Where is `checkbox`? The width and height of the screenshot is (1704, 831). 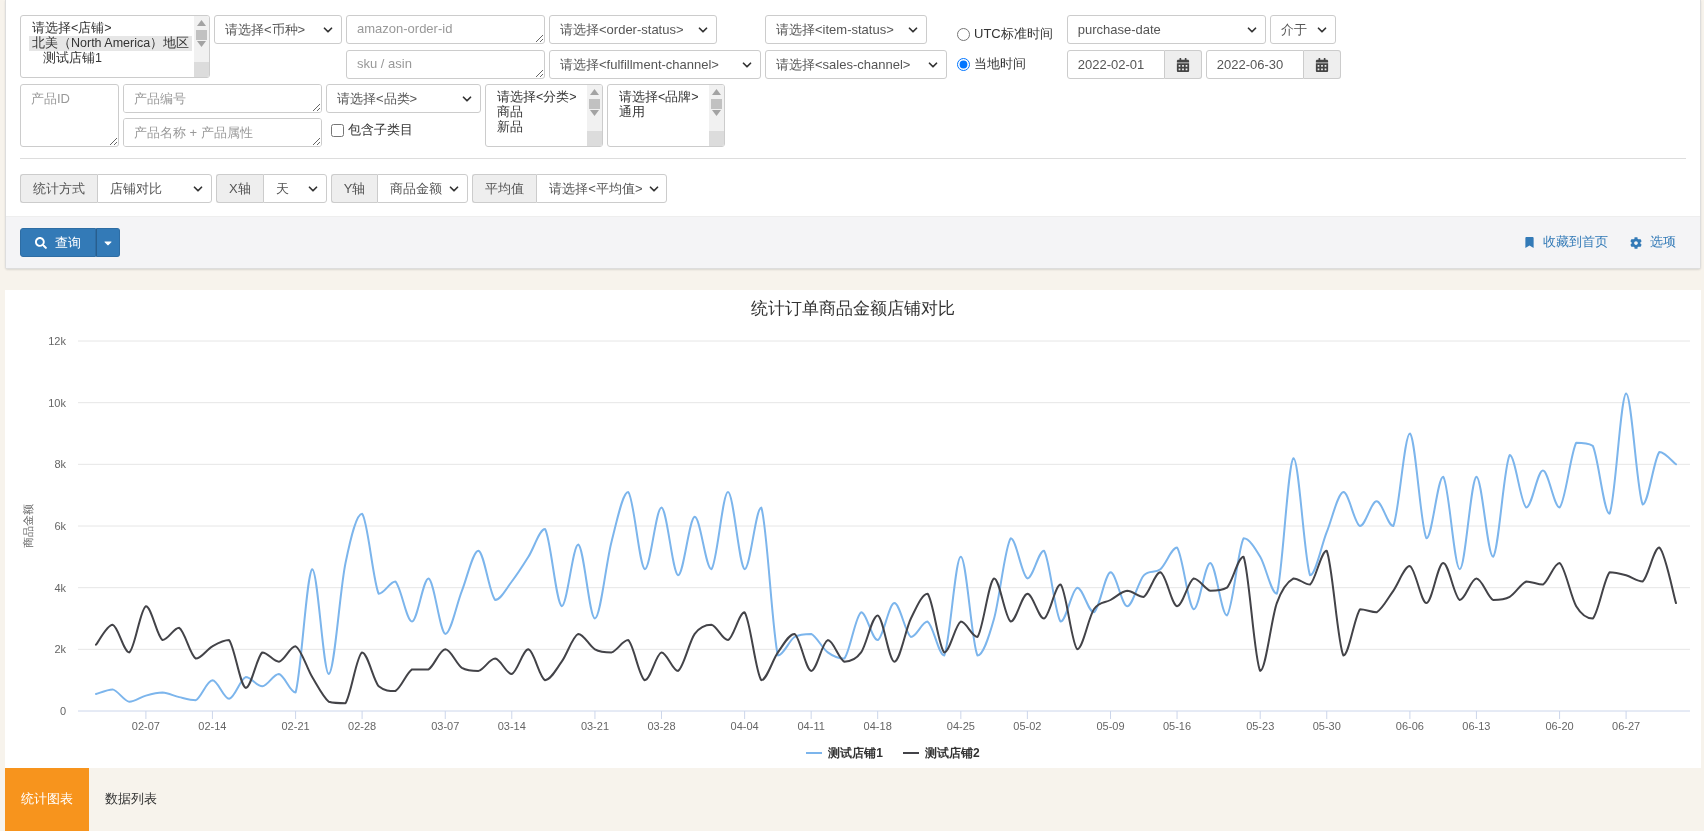 checkbox is located at coordinates (337, 130).